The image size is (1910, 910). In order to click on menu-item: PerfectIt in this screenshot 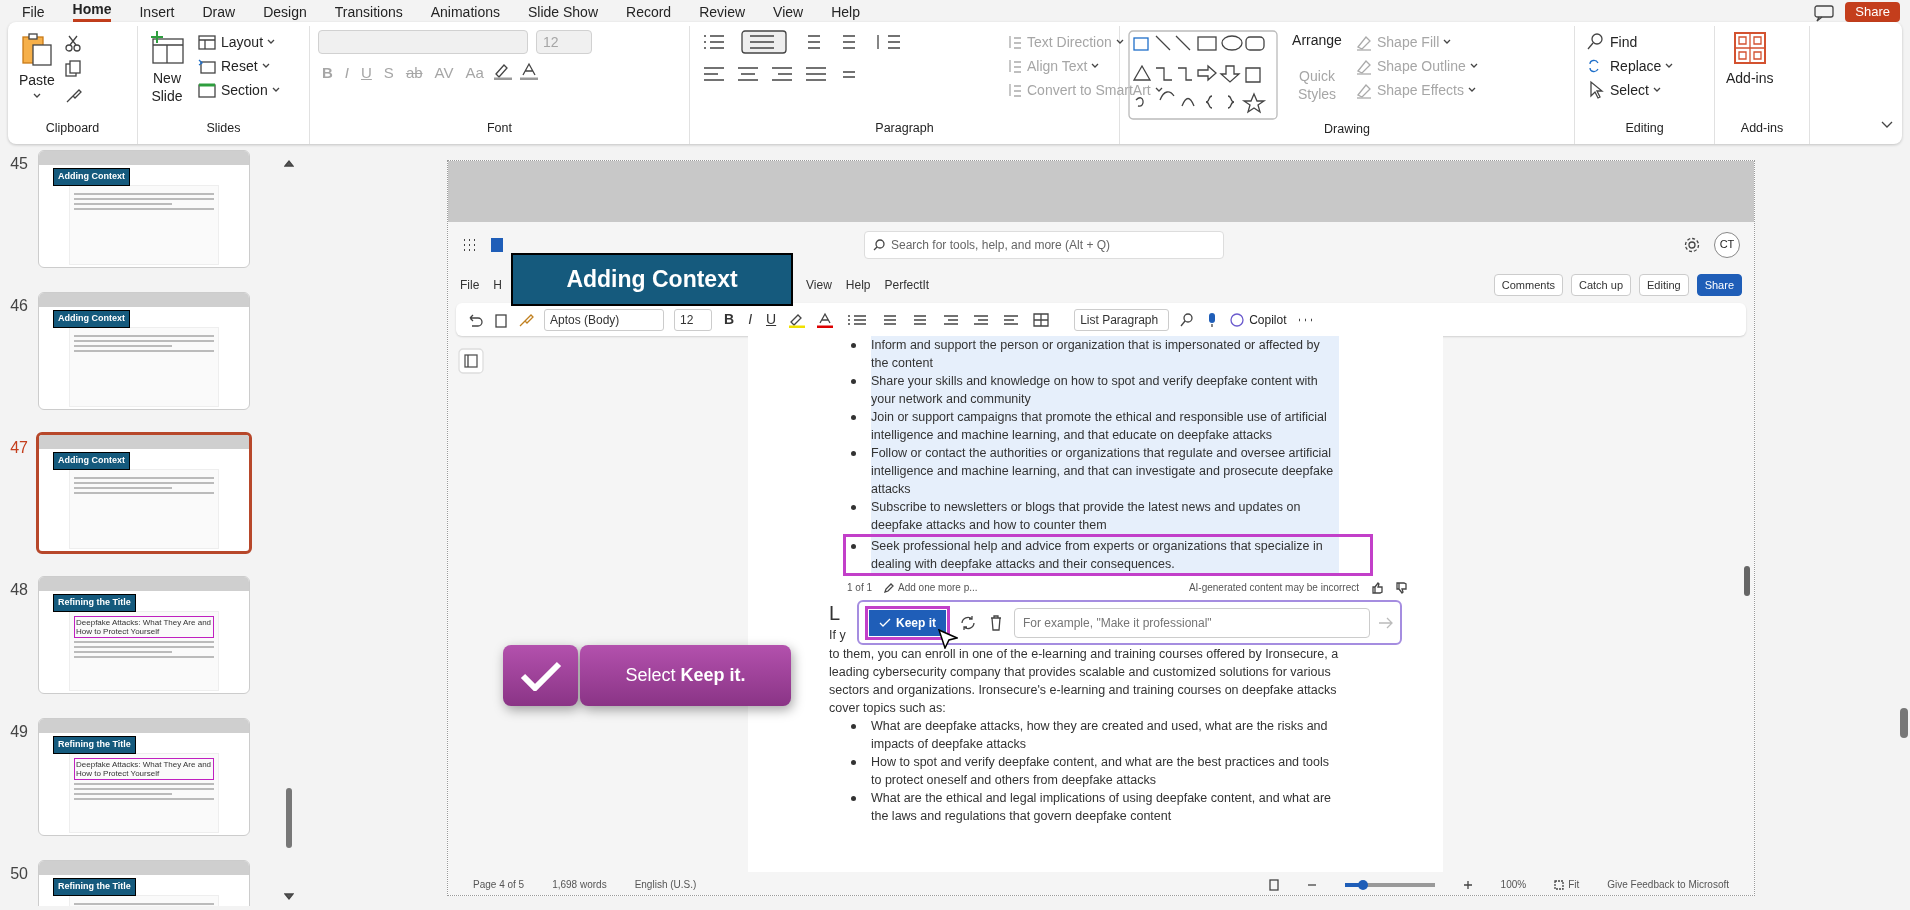, I will do `click(907, 285)`.